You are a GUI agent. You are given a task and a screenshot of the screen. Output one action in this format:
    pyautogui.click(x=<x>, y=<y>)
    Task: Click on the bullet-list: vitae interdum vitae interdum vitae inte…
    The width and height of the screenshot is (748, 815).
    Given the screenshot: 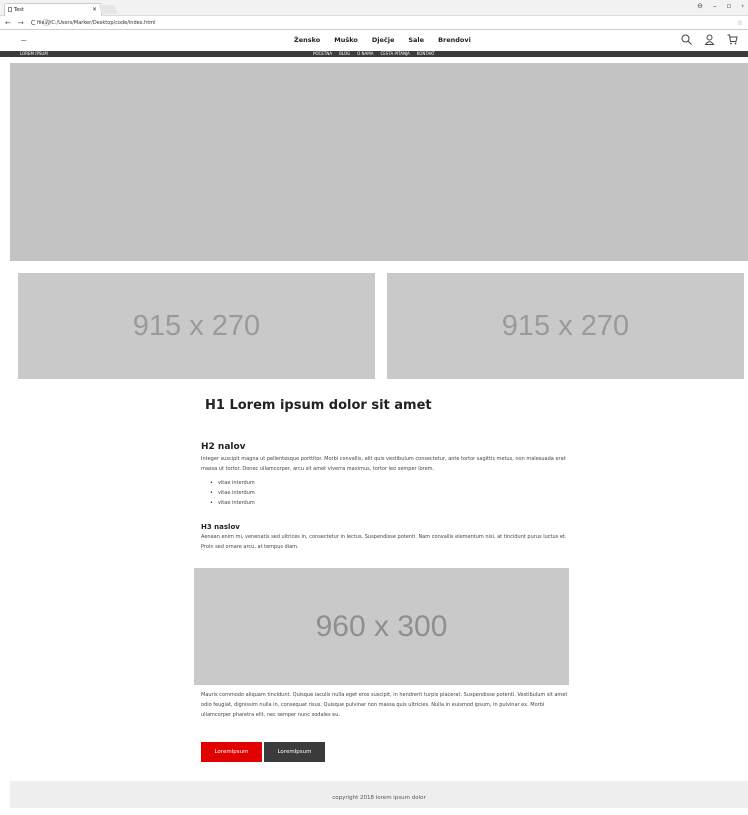 What is the action you would take?
    pyautogui.click(x=232, y=493)
    